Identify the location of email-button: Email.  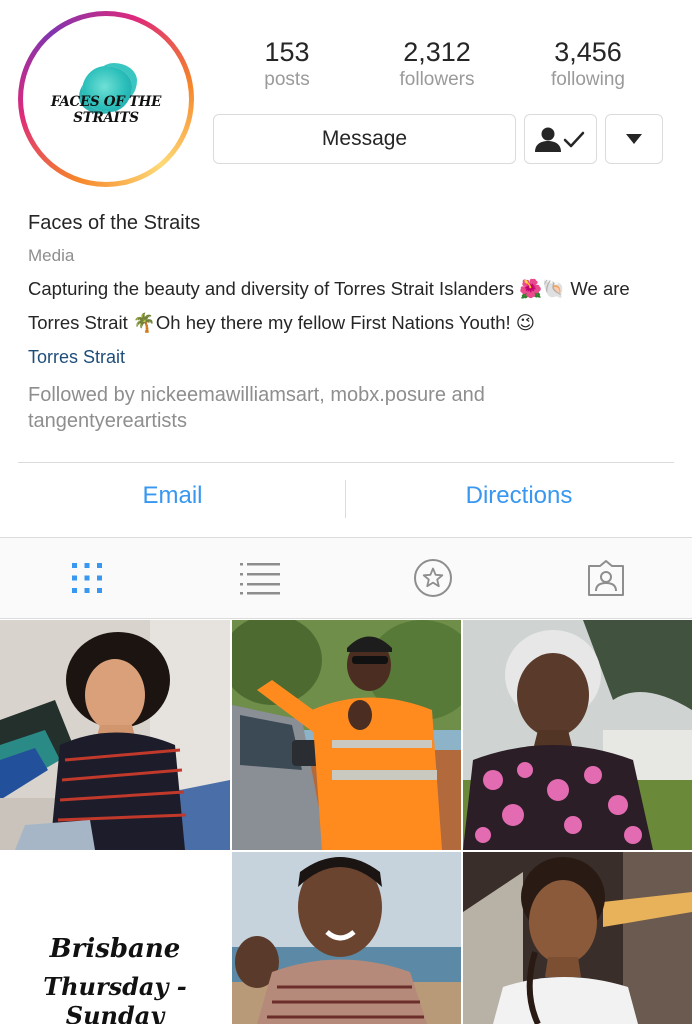
(172, 496).